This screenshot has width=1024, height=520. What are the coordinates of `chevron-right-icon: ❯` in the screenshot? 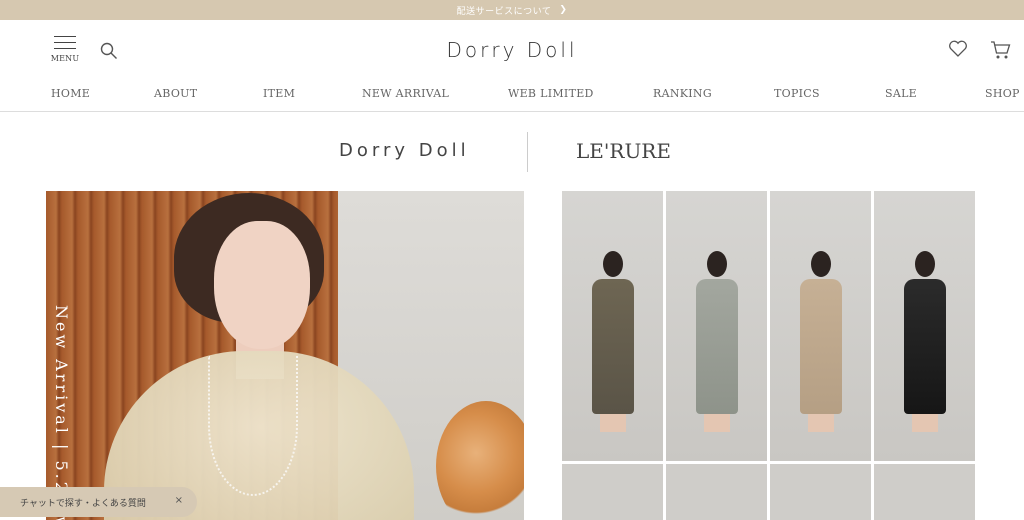 It's located at (563, 10).